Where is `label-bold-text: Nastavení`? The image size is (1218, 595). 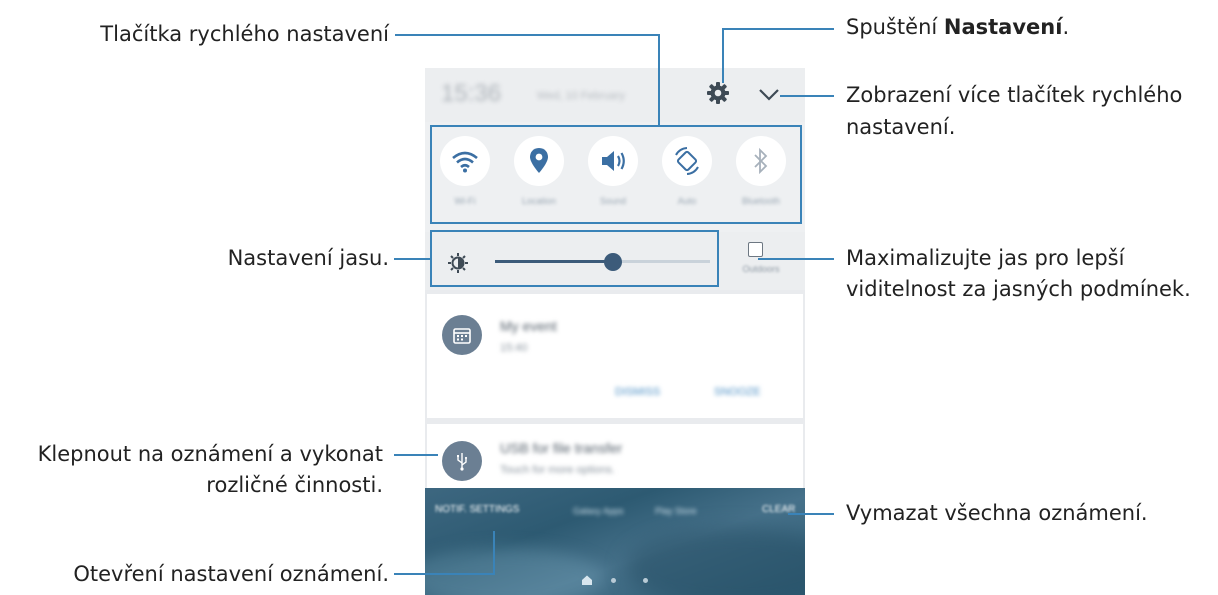 label-bold-text: Nastavení is located at coordinates (1003, 27).